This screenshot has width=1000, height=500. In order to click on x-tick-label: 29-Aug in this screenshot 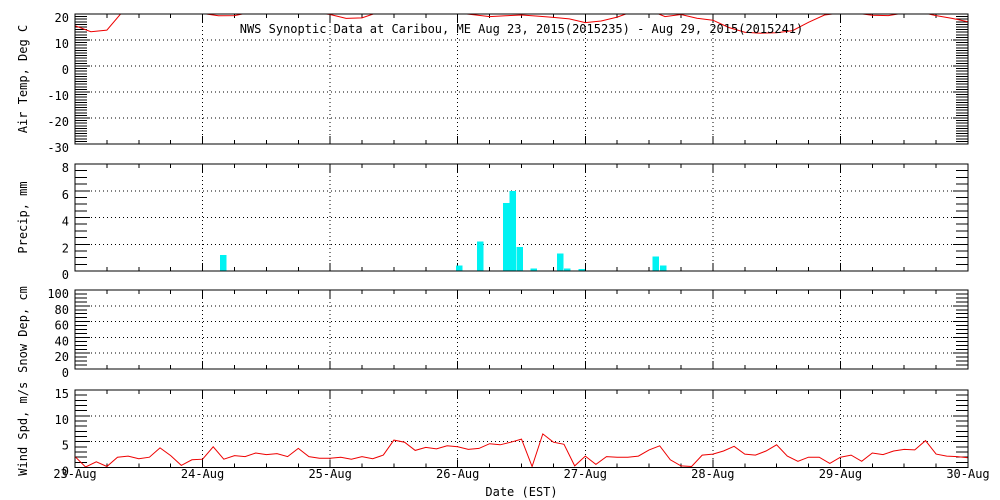, I will do `click(840, 474)`.